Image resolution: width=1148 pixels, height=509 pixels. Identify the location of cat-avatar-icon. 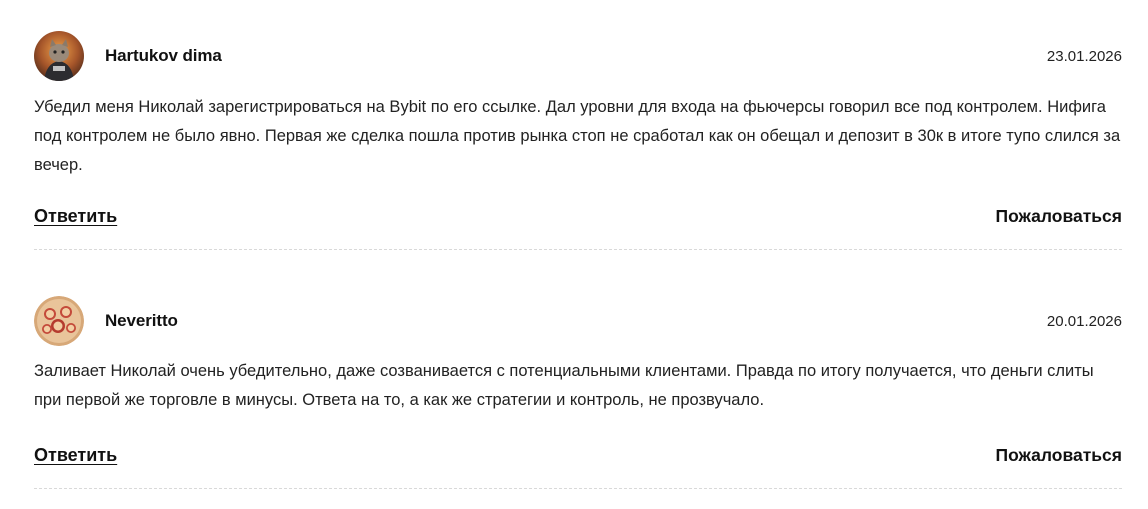
(59, 56).